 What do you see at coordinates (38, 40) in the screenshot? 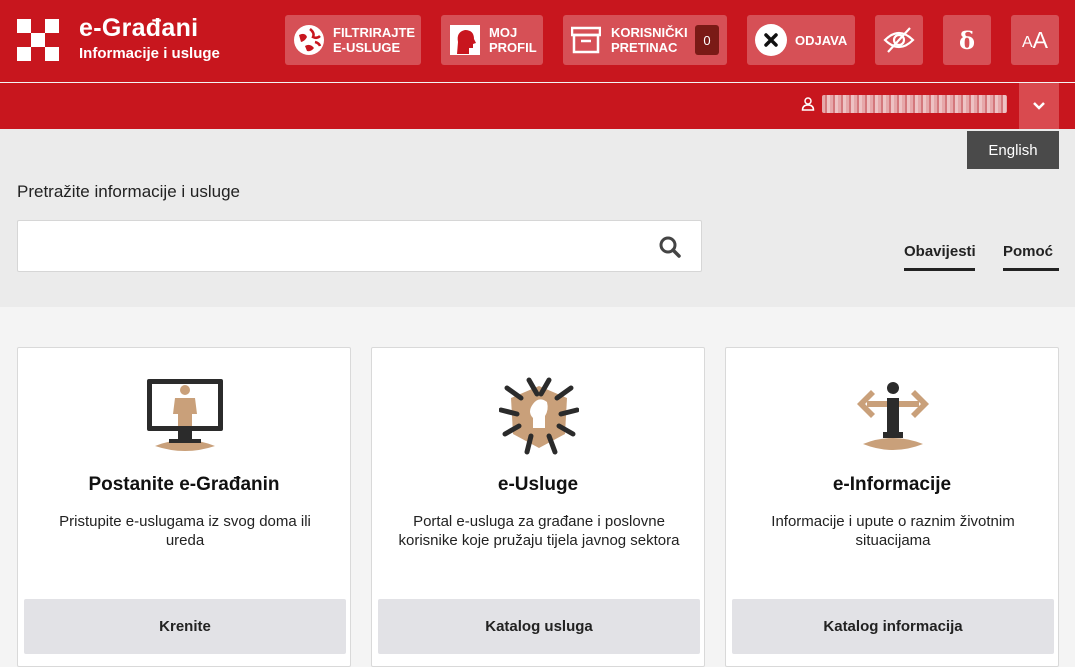
I see `checkerboard-logo-icon` at bounding box center [38, 40].